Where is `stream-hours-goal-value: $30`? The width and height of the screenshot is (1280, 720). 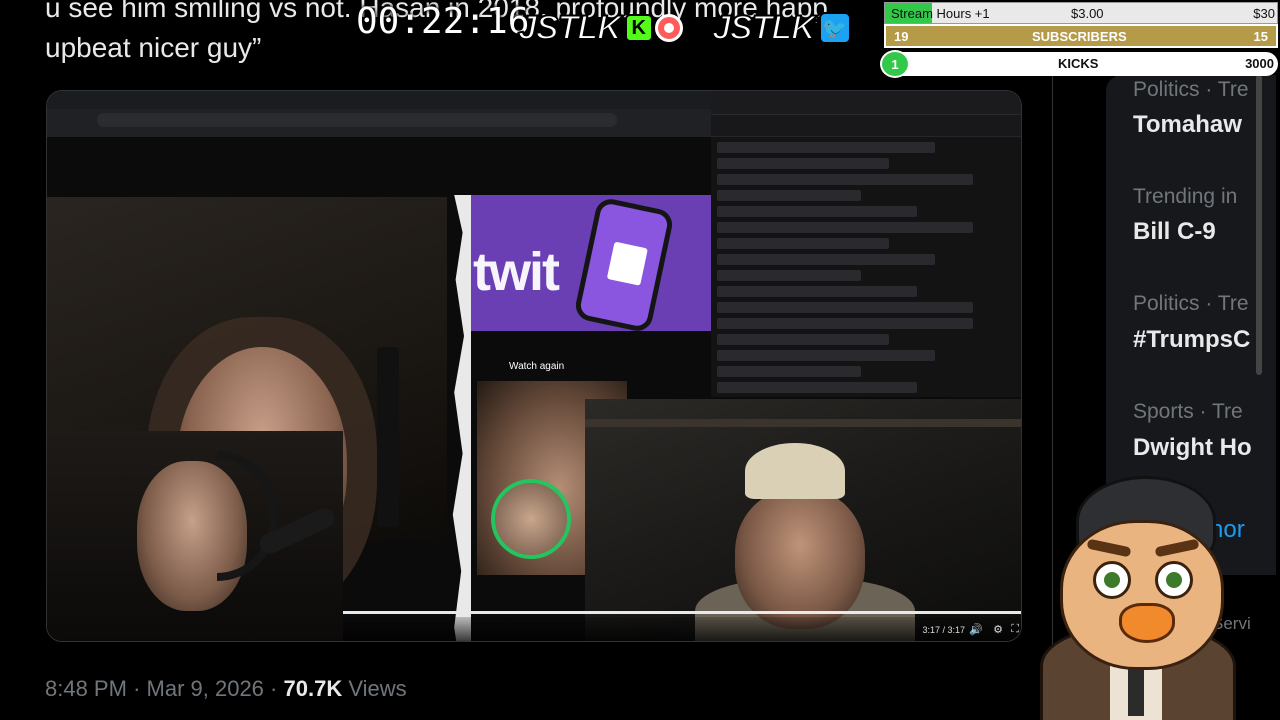
stream-hours-goal-value: $30 is located at coordinates (1264, 13).